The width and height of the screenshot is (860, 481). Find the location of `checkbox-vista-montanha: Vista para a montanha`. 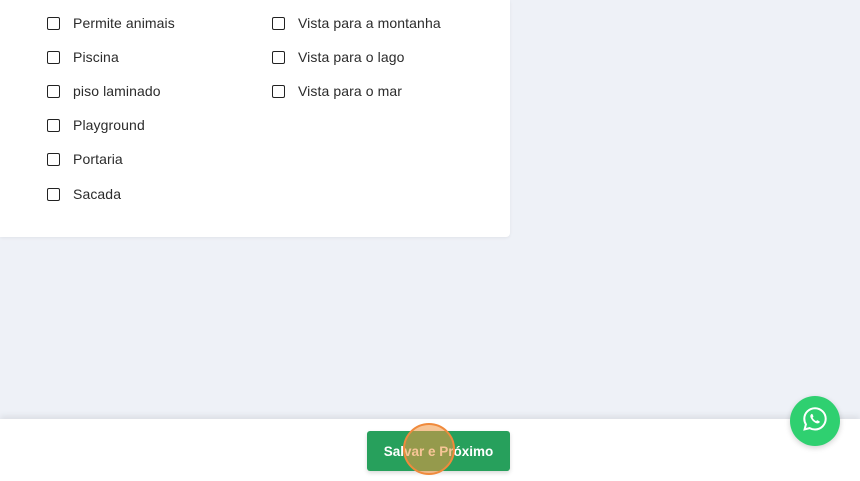

checkbox-vista-montanha: Vista para a montanha is located at coordinates (356, 23).